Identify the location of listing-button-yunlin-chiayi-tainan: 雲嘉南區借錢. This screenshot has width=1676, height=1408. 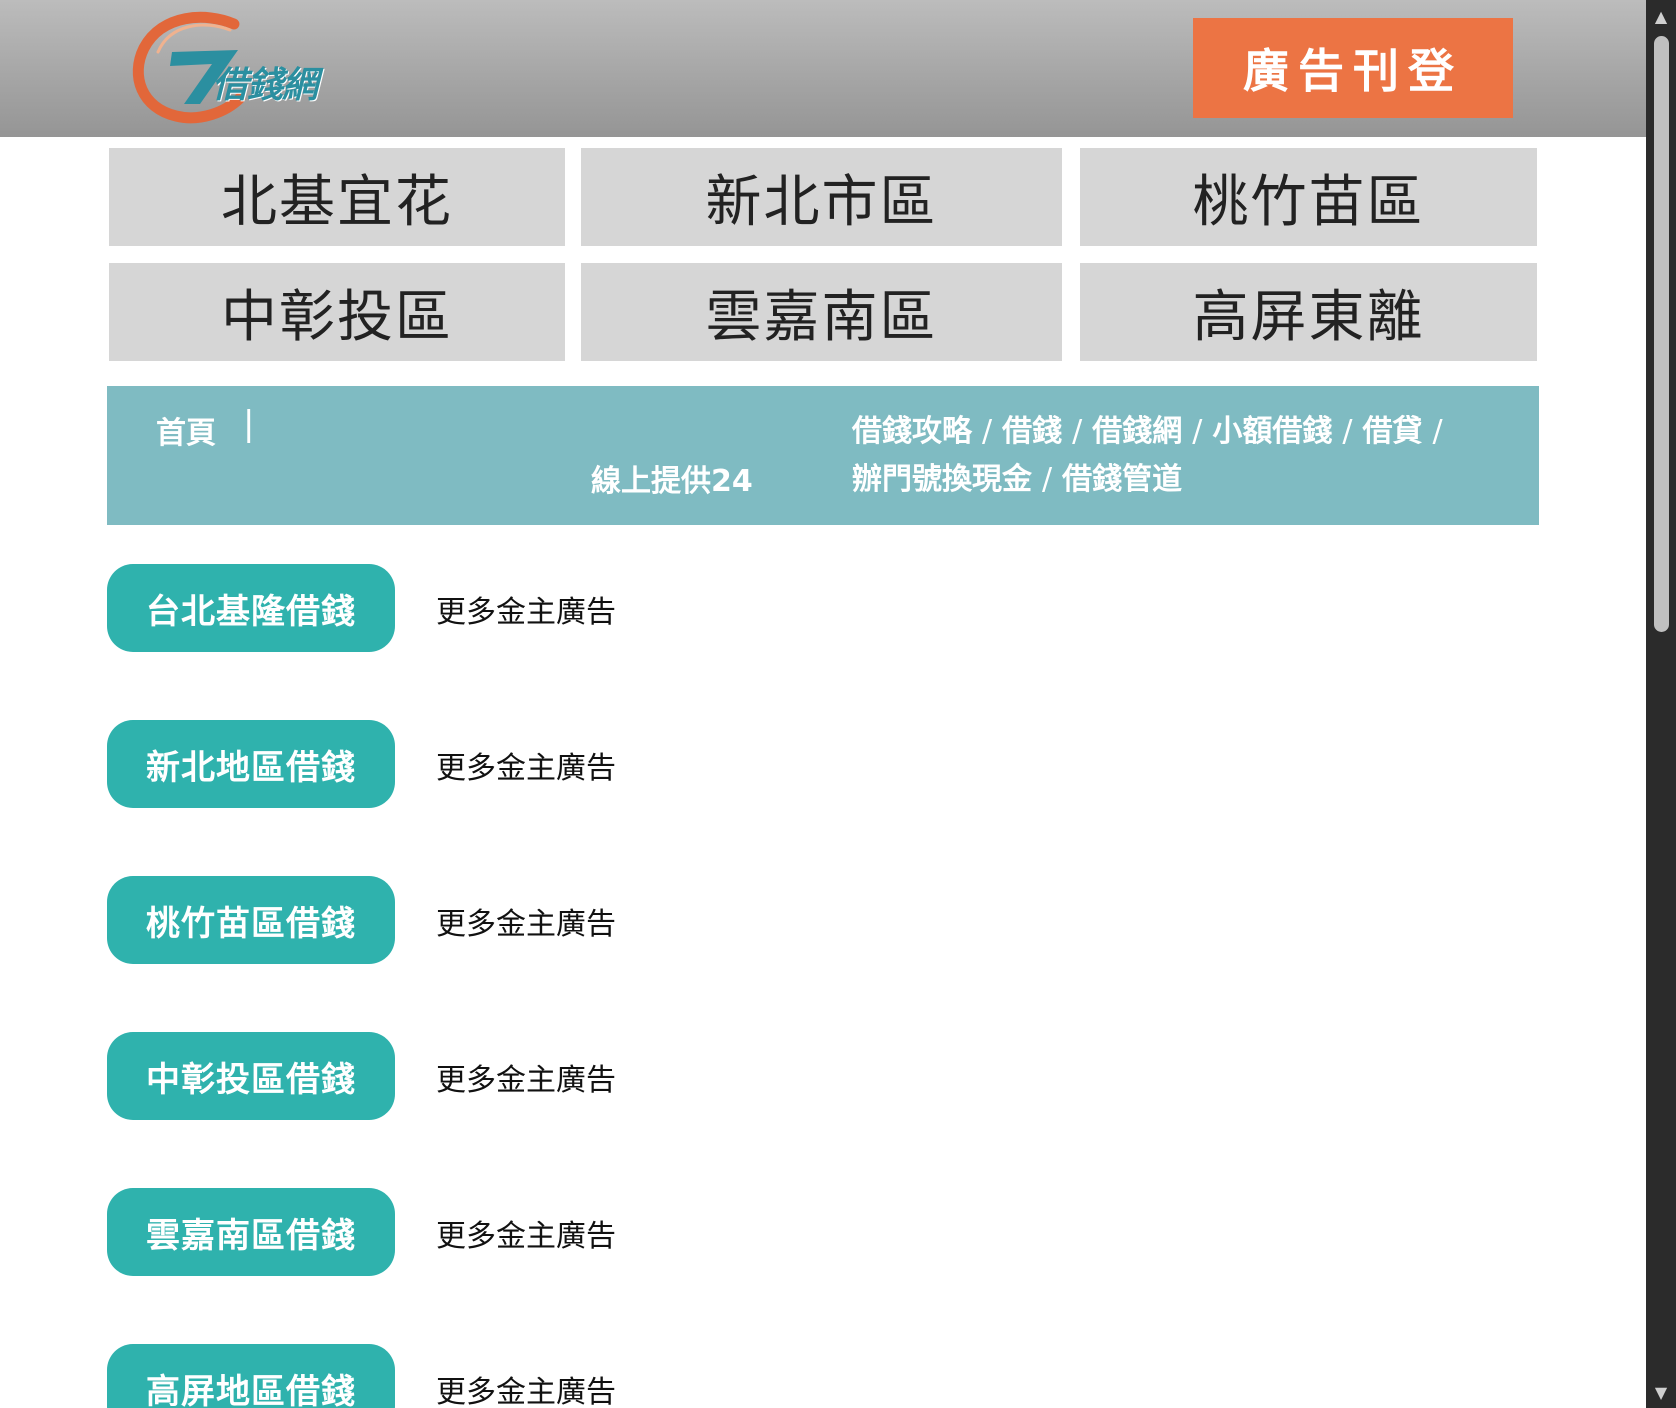
(251, 1232).